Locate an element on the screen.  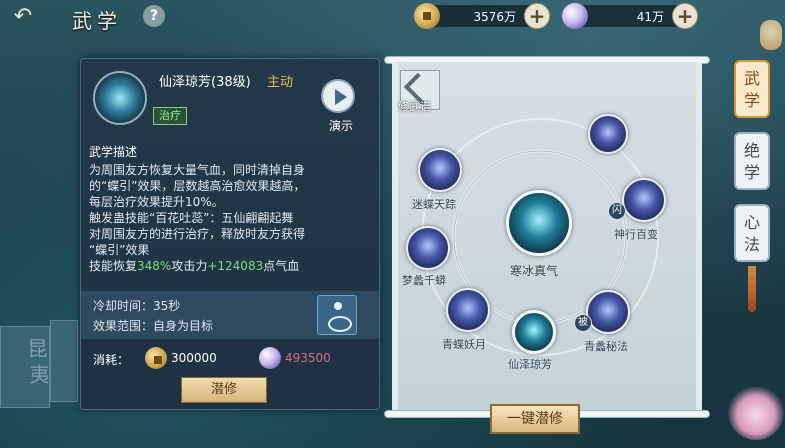
add-coins-button: + is located at coordinates (537, 16).